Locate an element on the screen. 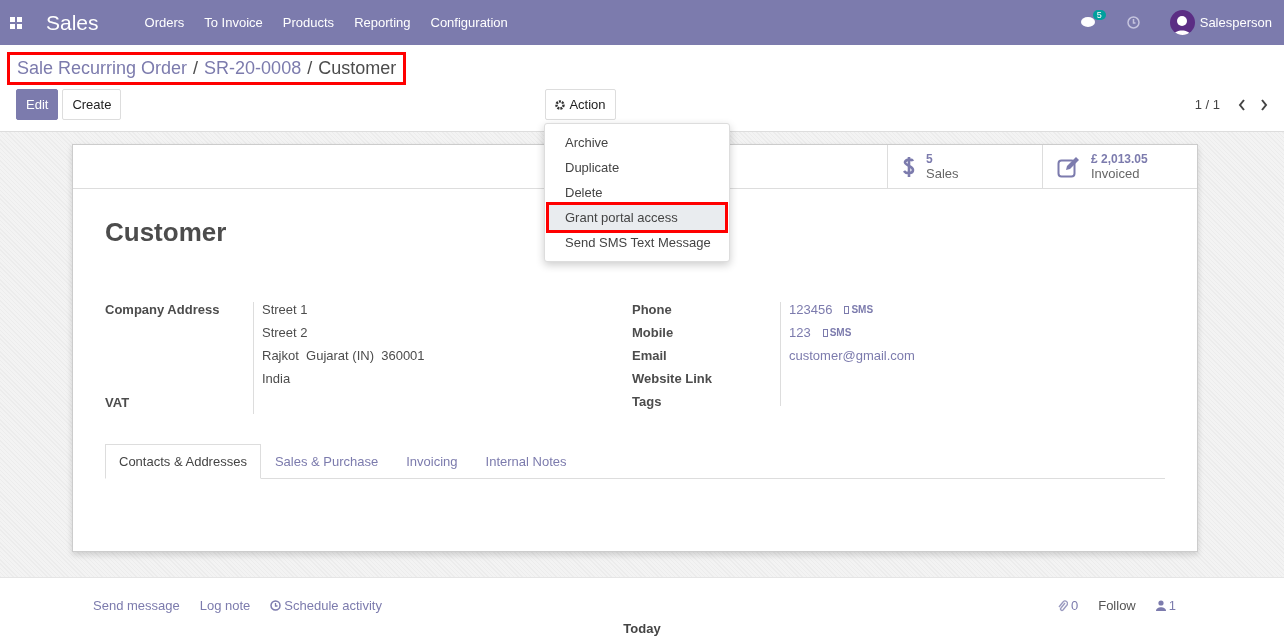  app-title: Sales is located at coordinates (72, 22).